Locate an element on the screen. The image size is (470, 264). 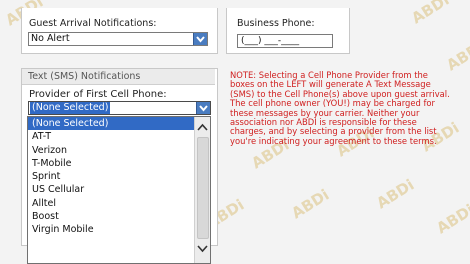
provider-option: Verizon is located at coordinates (119, 150).